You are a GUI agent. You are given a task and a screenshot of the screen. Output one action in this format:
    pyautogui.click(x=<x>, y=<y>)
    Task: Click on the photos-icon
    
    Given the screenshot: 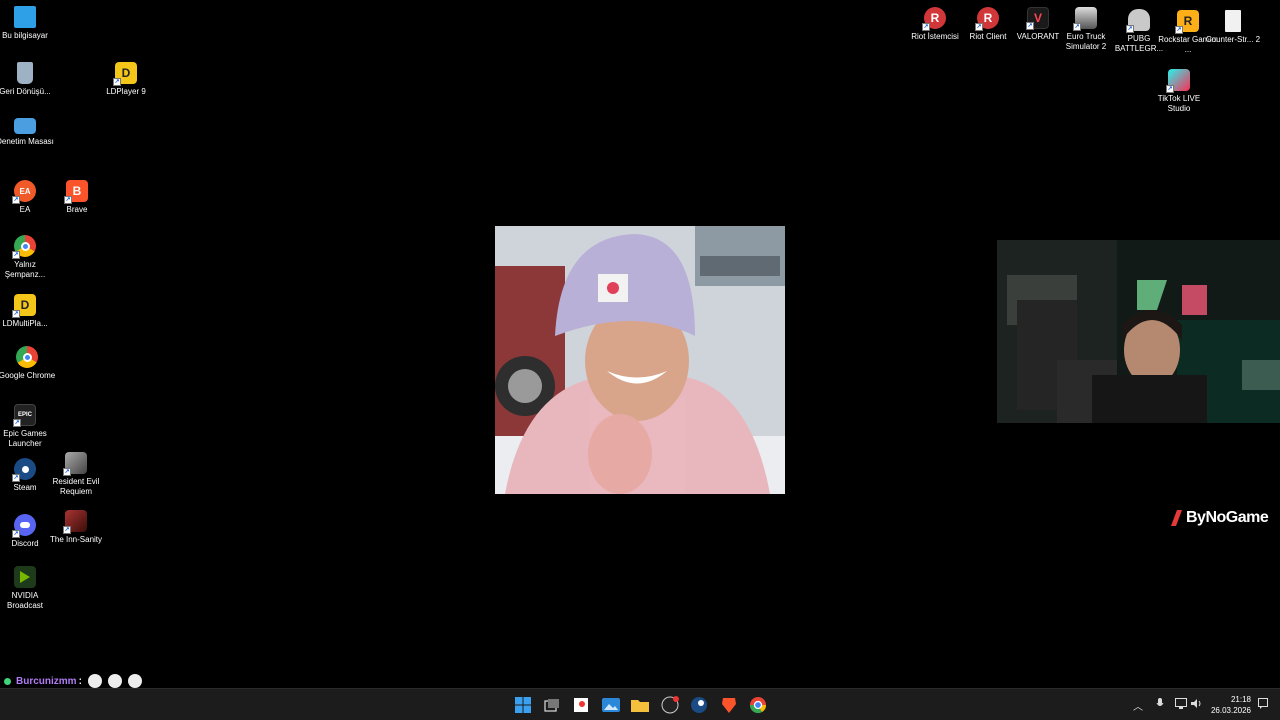 What is the action you would take?
    pyautogui.click(x=611, y=705)
    